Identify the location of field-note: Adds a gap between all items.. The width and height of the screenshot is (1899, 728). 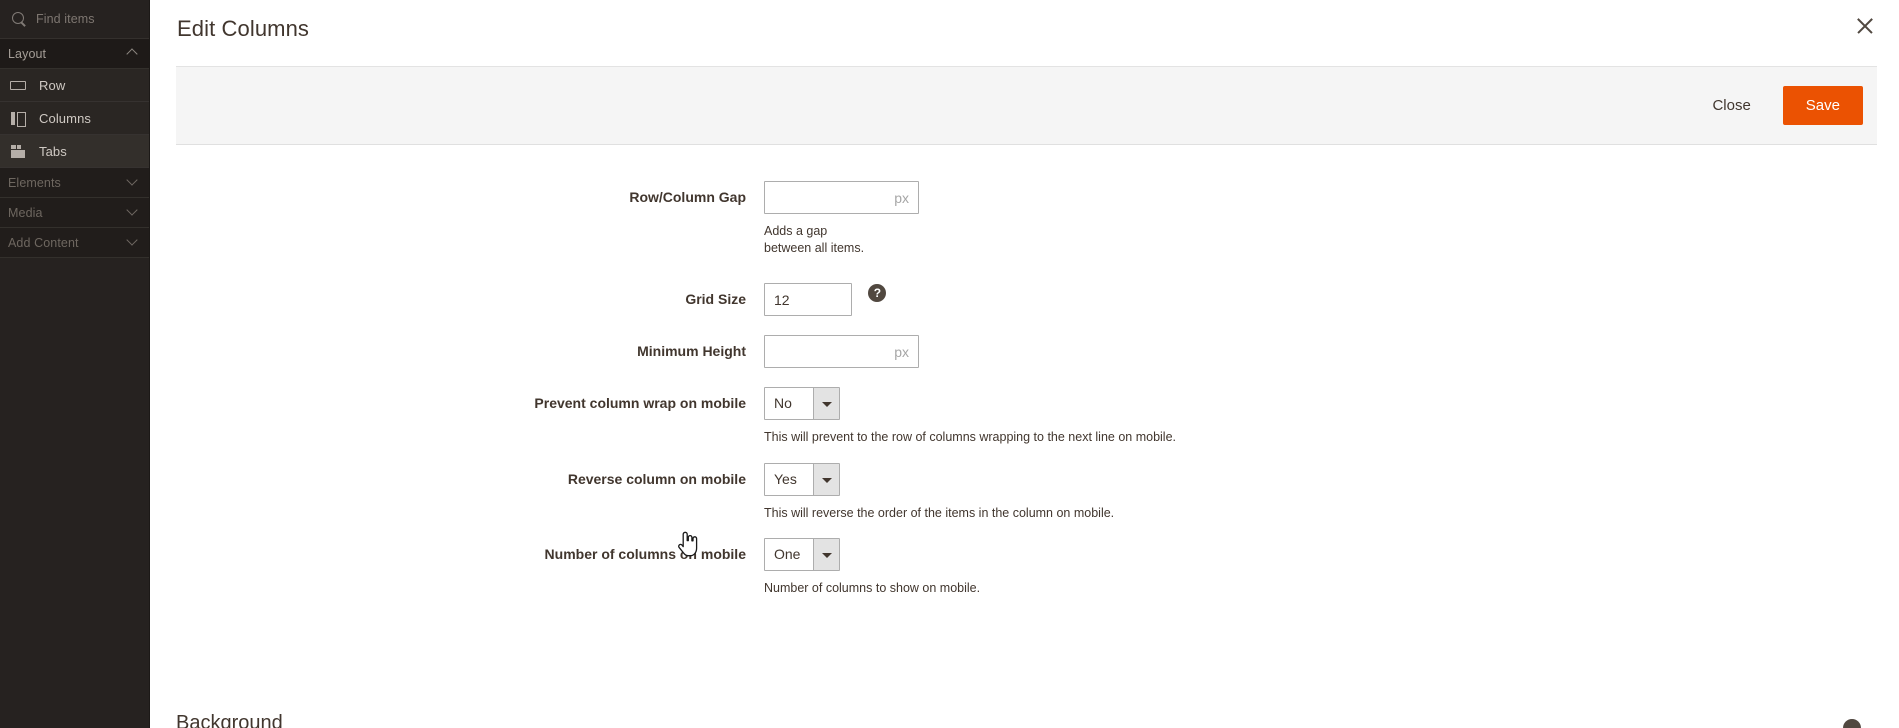
(814, 239).